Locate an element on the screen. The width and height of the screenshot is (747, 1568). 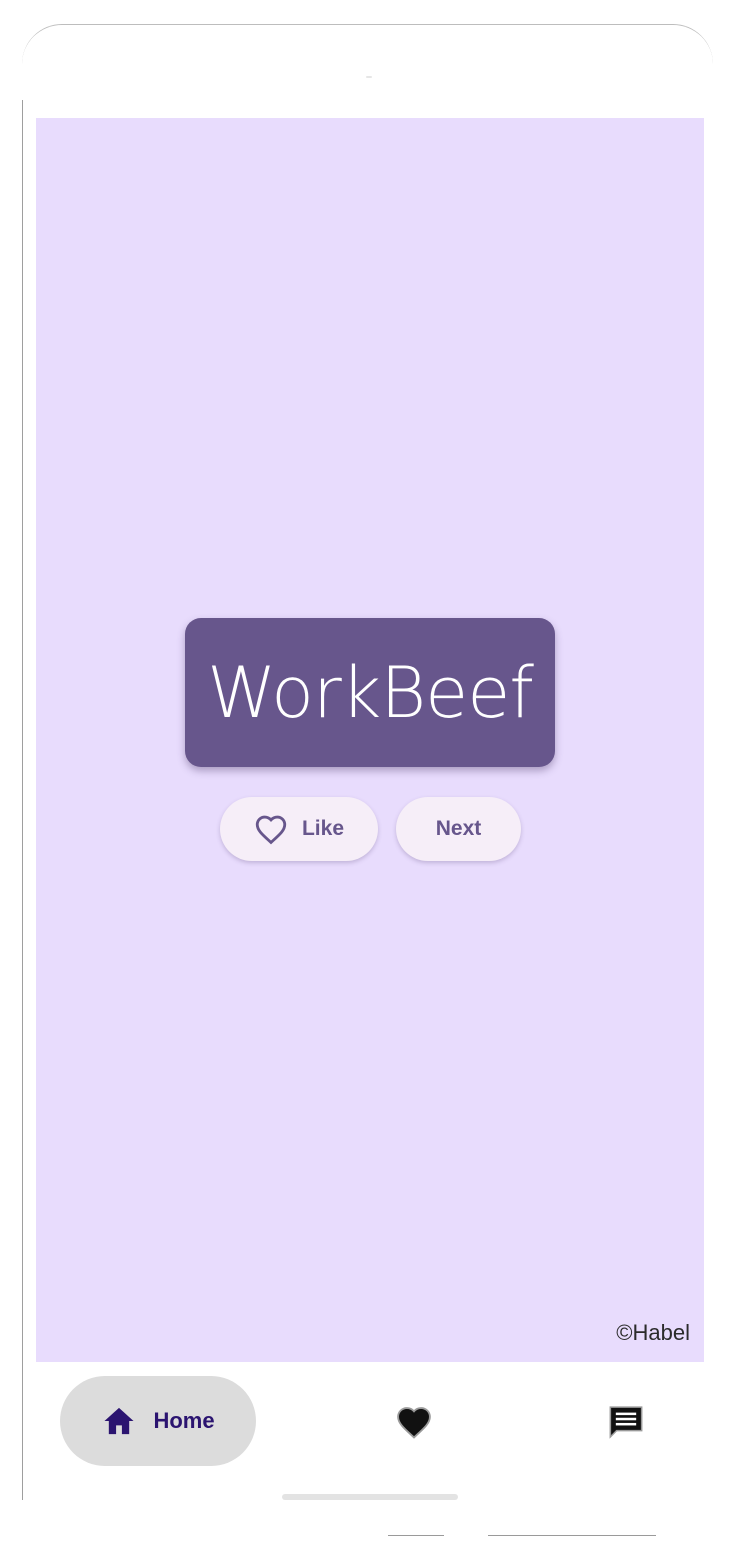
nav-item-favorites is located at coordinates (414, 1422).